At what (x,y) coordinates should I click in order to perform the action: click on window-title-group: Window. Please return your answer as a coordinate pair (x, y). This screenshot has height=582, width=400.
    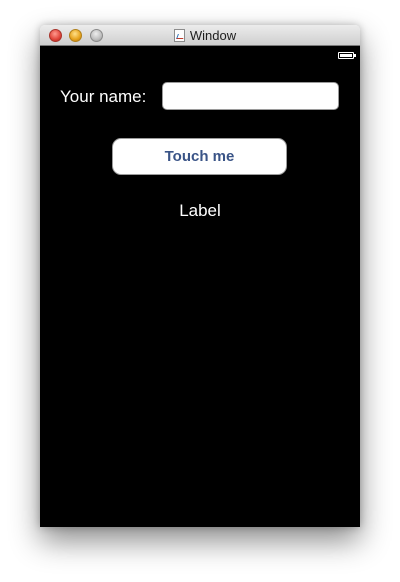
    Looking at the image, I should click on (200, 35).